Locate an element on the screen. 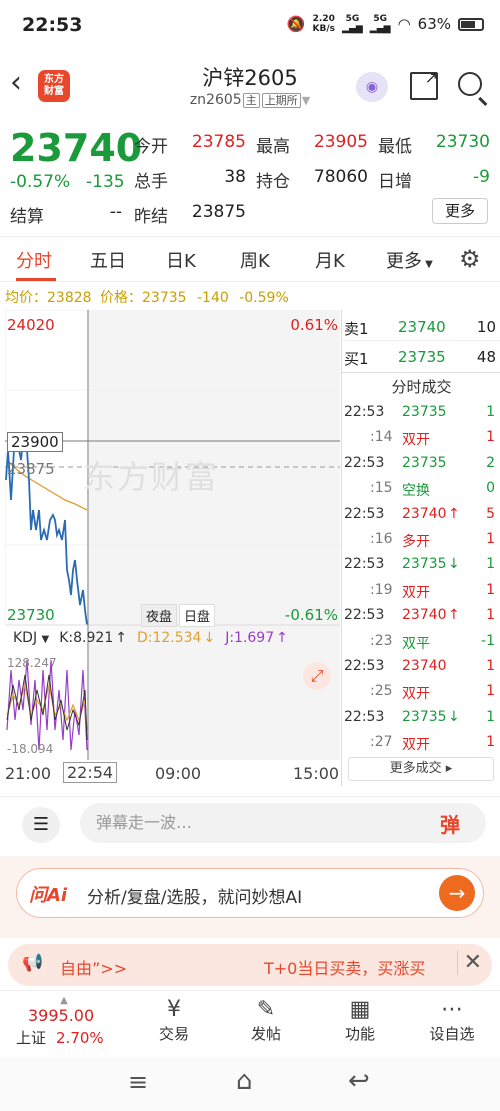 This screenshot has height=1111, width=500. trade-direction-icon: ↑ is located at coordinates (454, 615).